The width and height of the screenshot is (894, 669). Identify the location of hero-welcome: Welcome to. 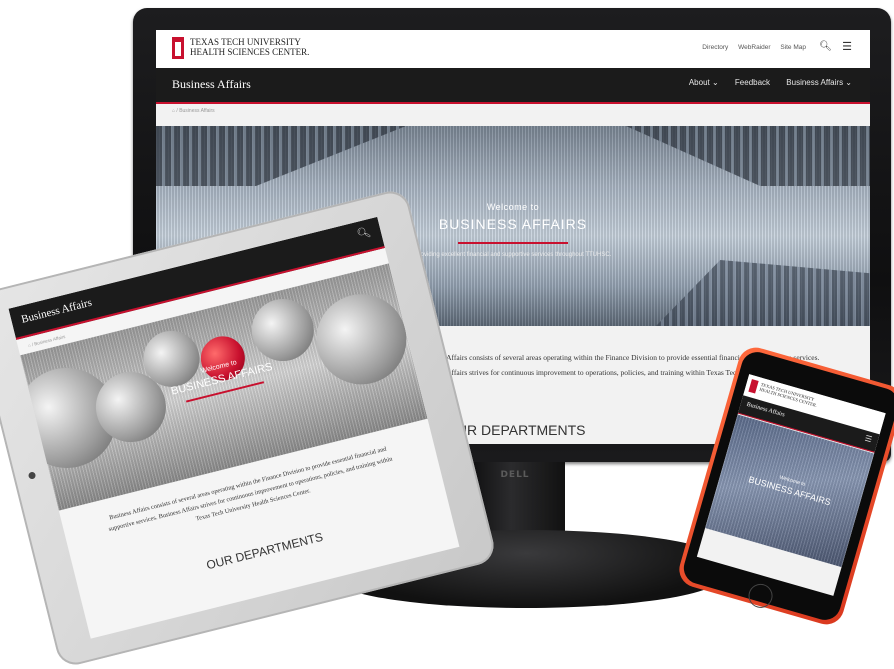
(513, 207).